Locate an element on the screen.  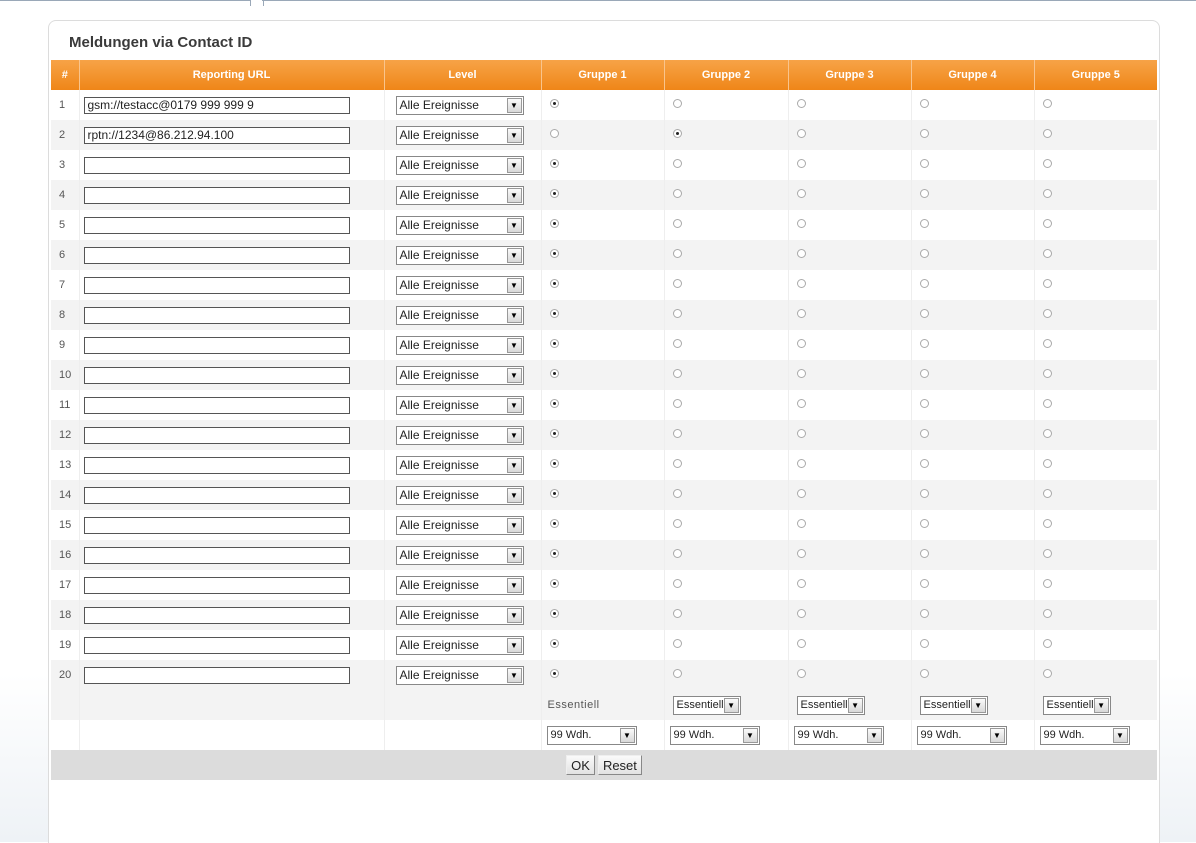
essential-select-gruppe-3: Essentiell ▼ is located at coordinates (830, 705).